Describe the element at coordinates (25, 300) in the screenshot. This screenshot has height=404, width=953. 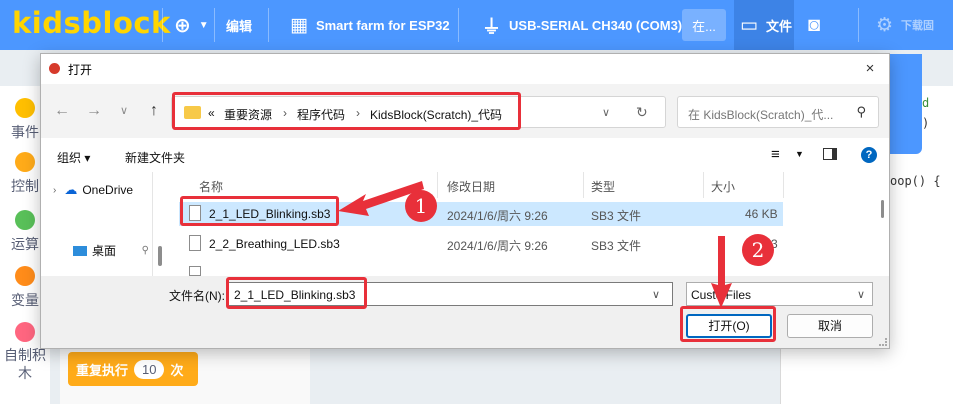
I see `category-label: 变量` at that location.